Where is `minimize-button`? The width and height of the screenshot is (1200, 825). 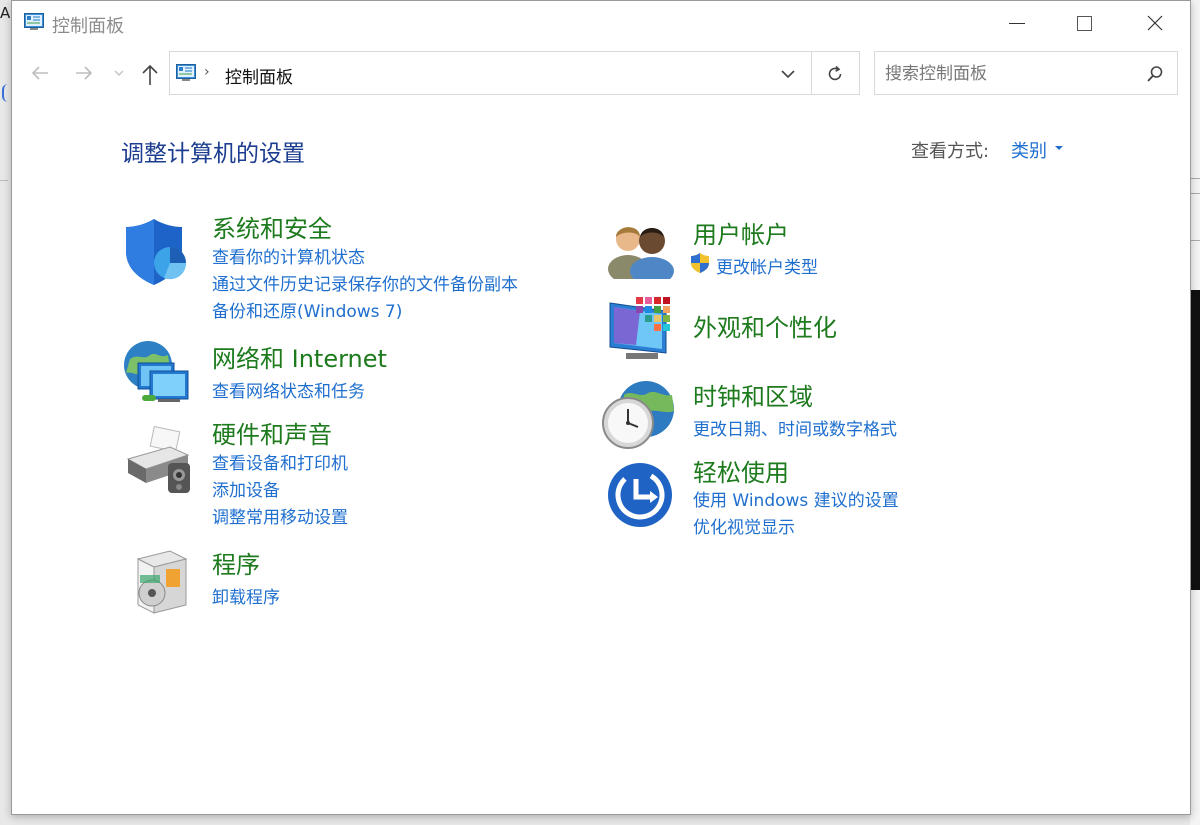 minimize-button is located at coordinates (1017, 23).